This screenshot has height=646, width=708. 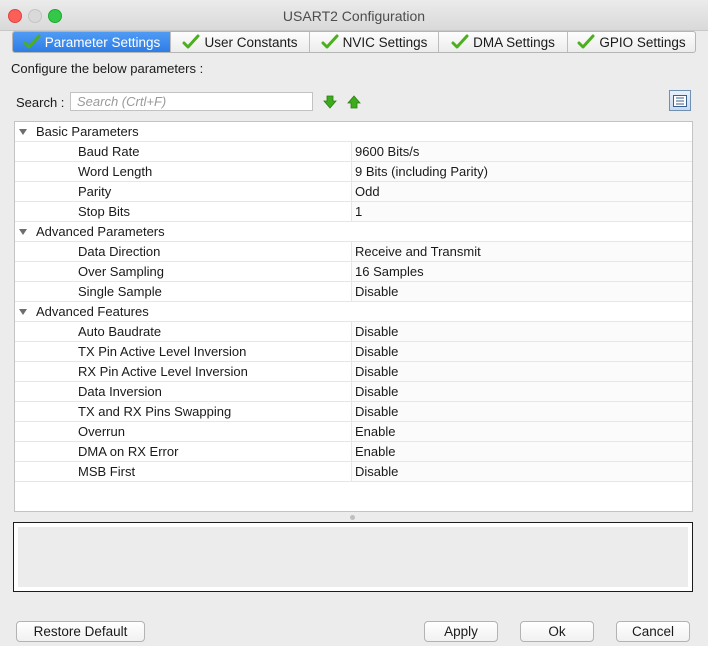 What do you see at coordinates (107, 471) in the screenshot?
I see `param-name: MSB First` at bounding box center [107, 471].